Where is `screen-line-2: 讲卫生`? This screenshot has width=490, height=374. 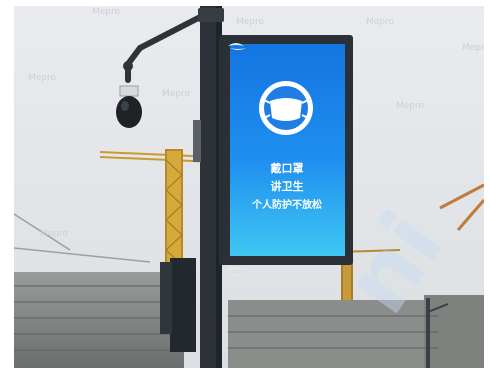
screen-line-2: 讲卫生 is located at coordinates (287, 186).